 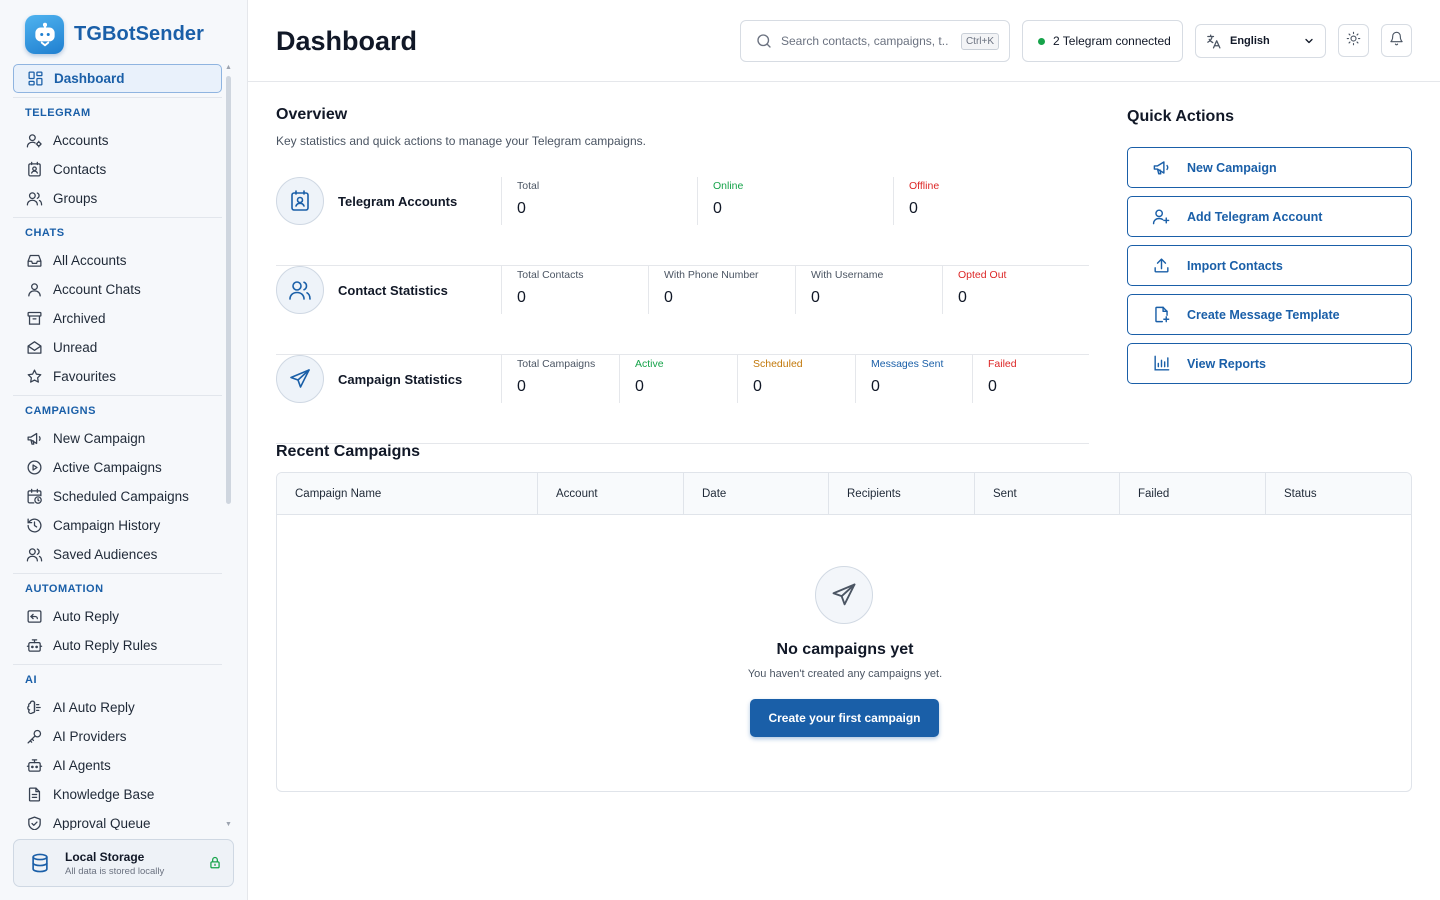 I want to click on sidebar-item-label: Auto Reply Rules, so click(x=105, y=645).